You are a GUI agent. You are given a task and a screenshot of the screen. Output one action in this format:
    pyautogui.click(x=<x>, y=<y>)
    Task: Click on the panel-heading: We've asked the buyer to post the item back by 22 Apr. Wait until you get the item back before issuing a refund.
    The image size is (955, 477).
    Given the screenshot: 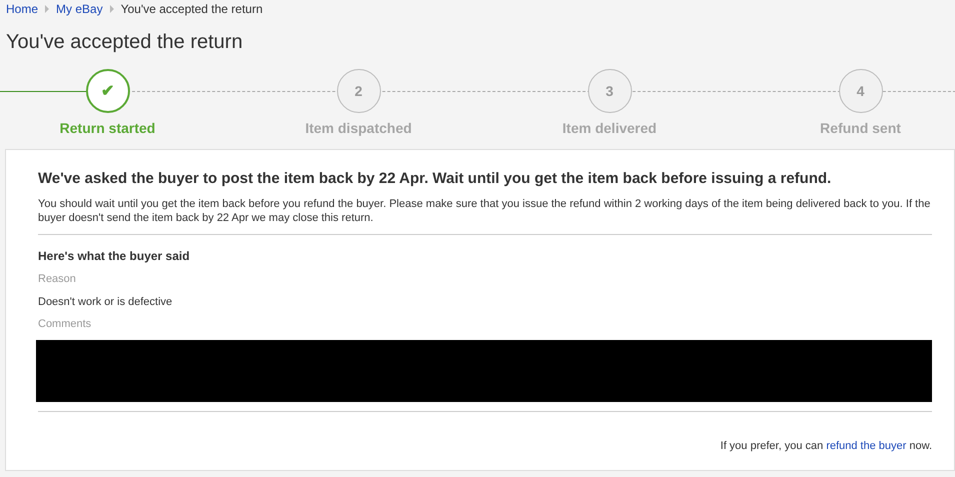 What is the action you would take?
    pyautogui.click(x=435, y=178)
    